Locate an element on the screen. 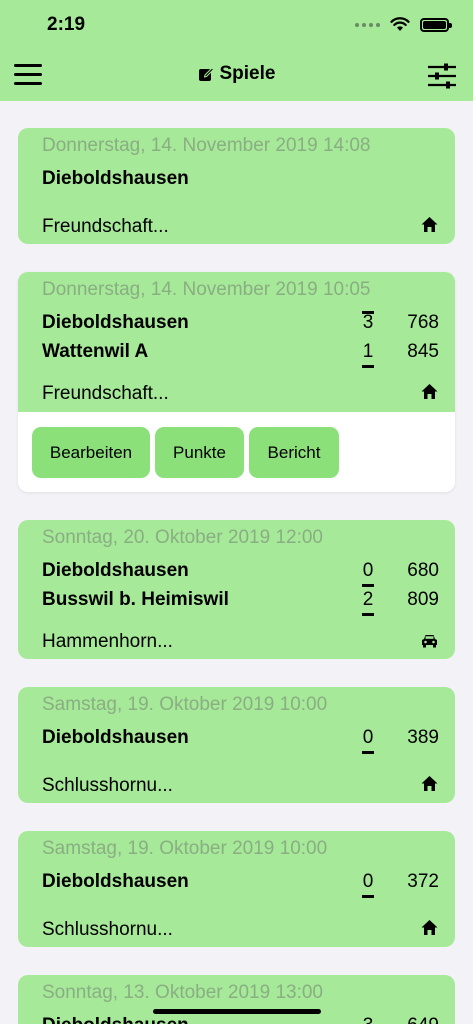 This screenshot has width=473, height=1024. status-icons is located at coordinates (403, 24).